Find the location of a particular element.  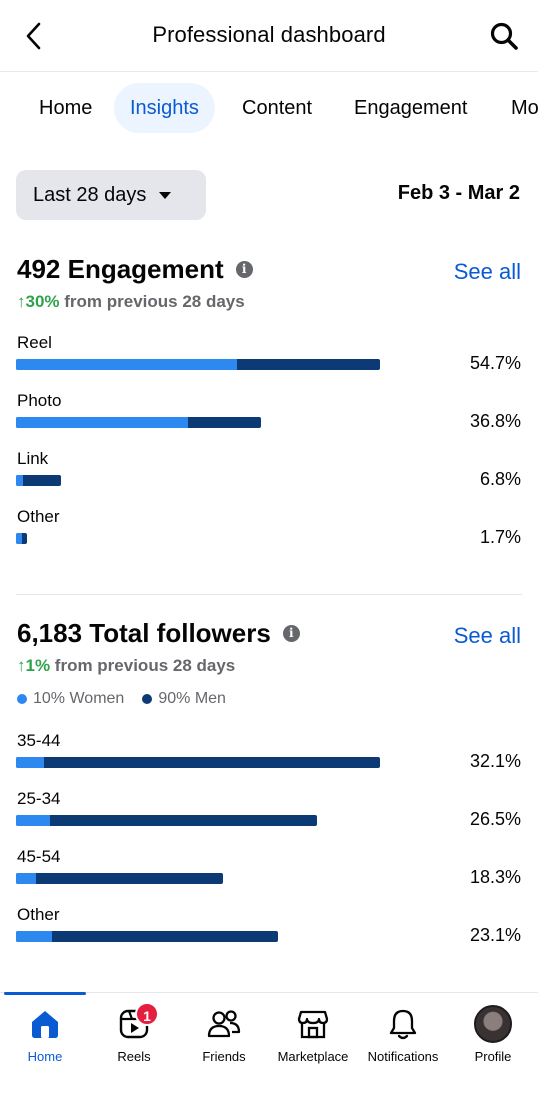

nav-profile: Profile is located at coordinates (493, 1034).